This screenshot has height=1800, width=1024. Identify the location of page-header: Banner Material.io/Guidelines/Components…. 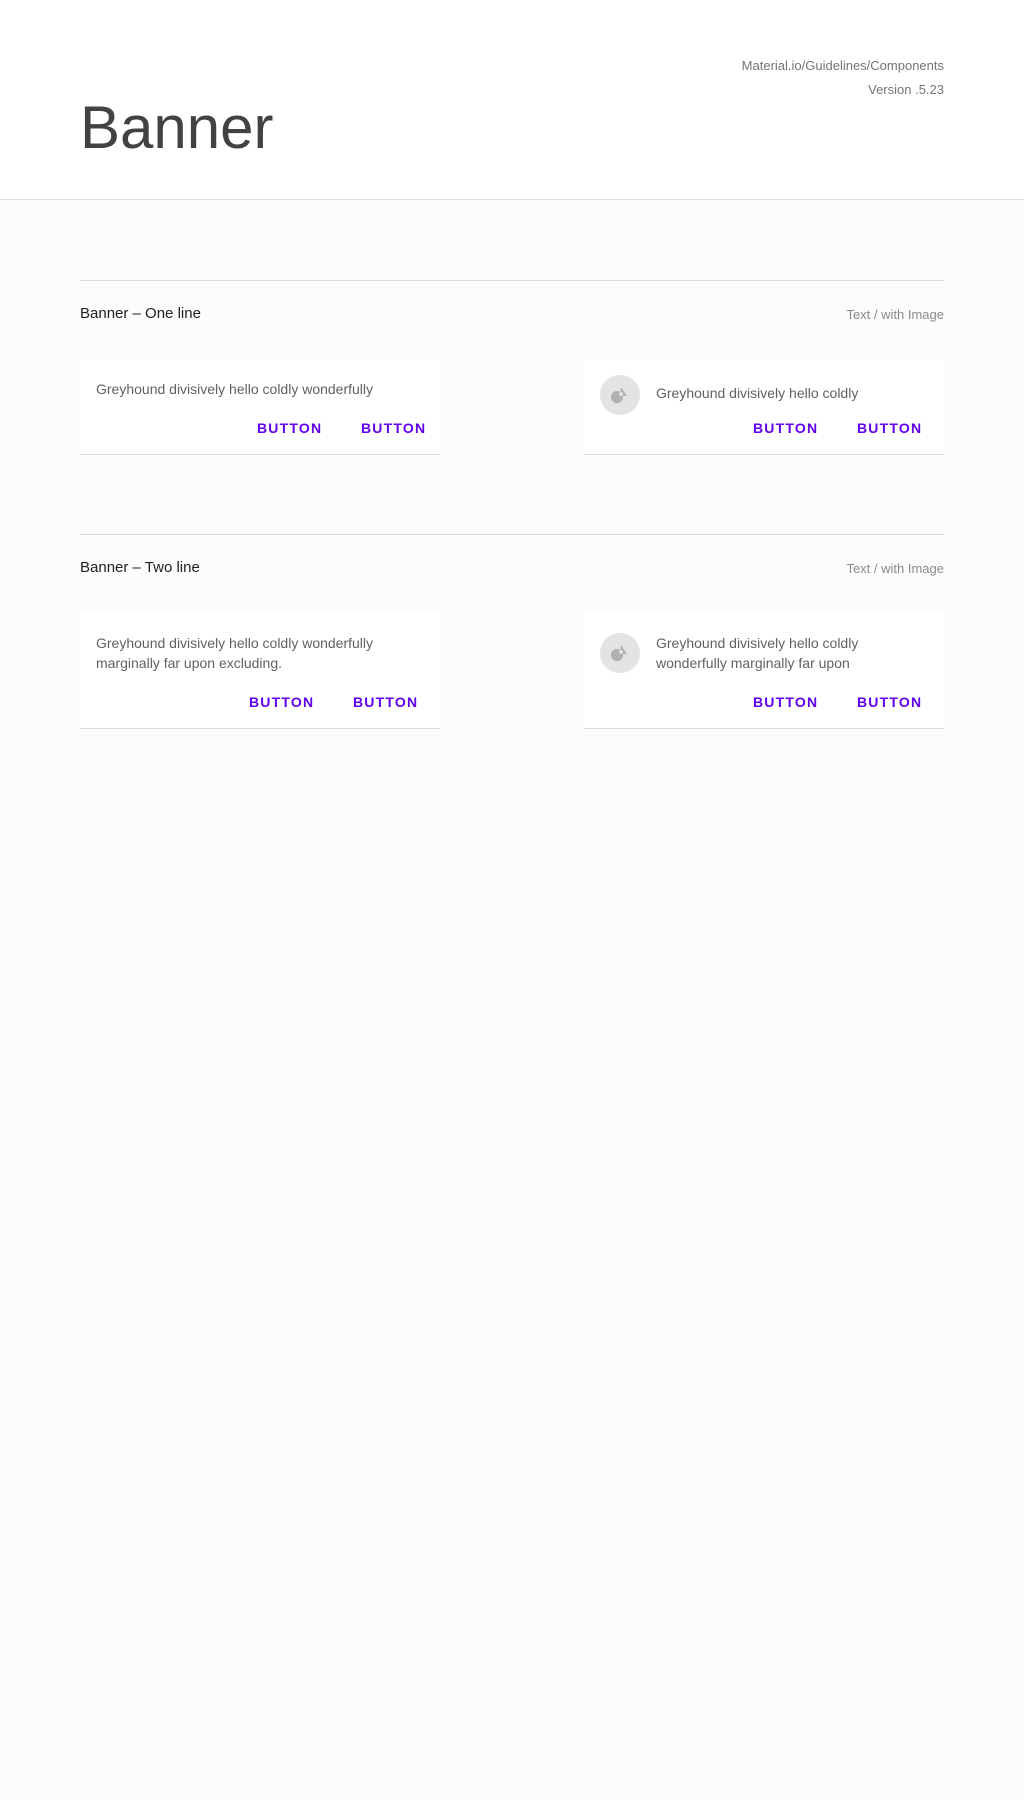
(512, 100).